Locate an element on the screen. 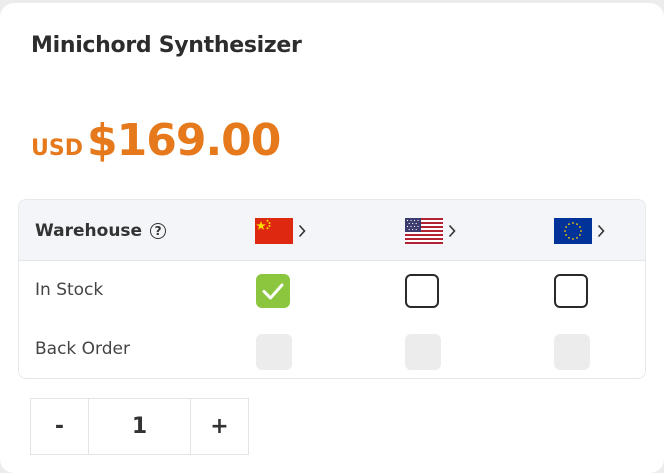  back-order-checkbox-eu is located at coordinates (572, 352).